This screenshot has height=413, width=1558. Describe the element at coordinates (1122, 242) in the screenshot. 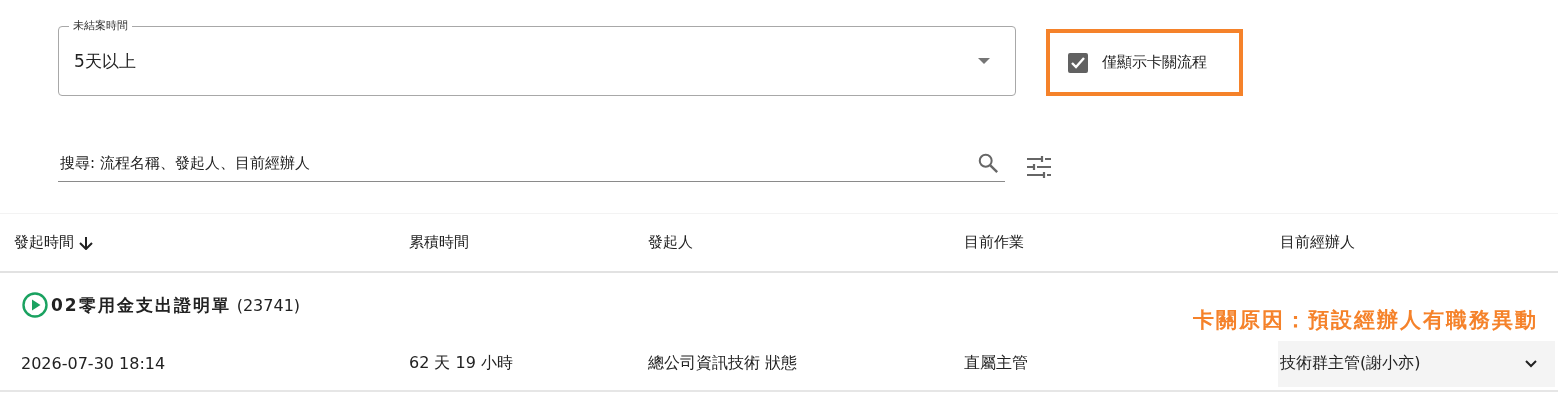

I see `column-header: 目前作業` at that location.